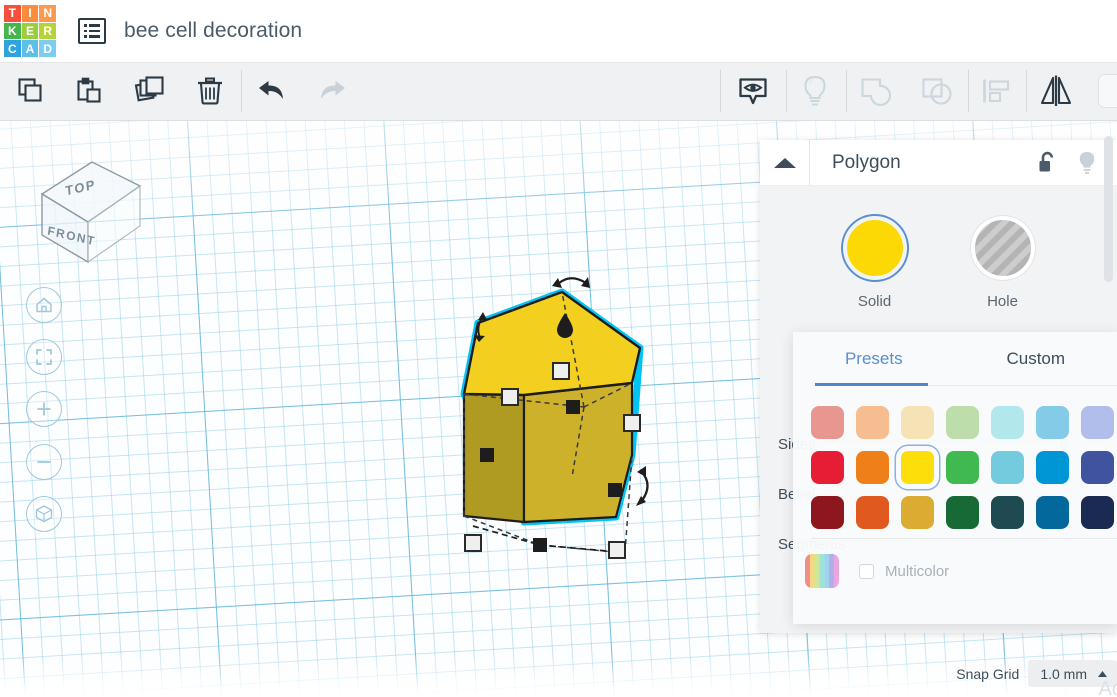 The height and width of the screenshot is (697, 1117). I want to click on lightbulb-icon, so click(1087, 162).